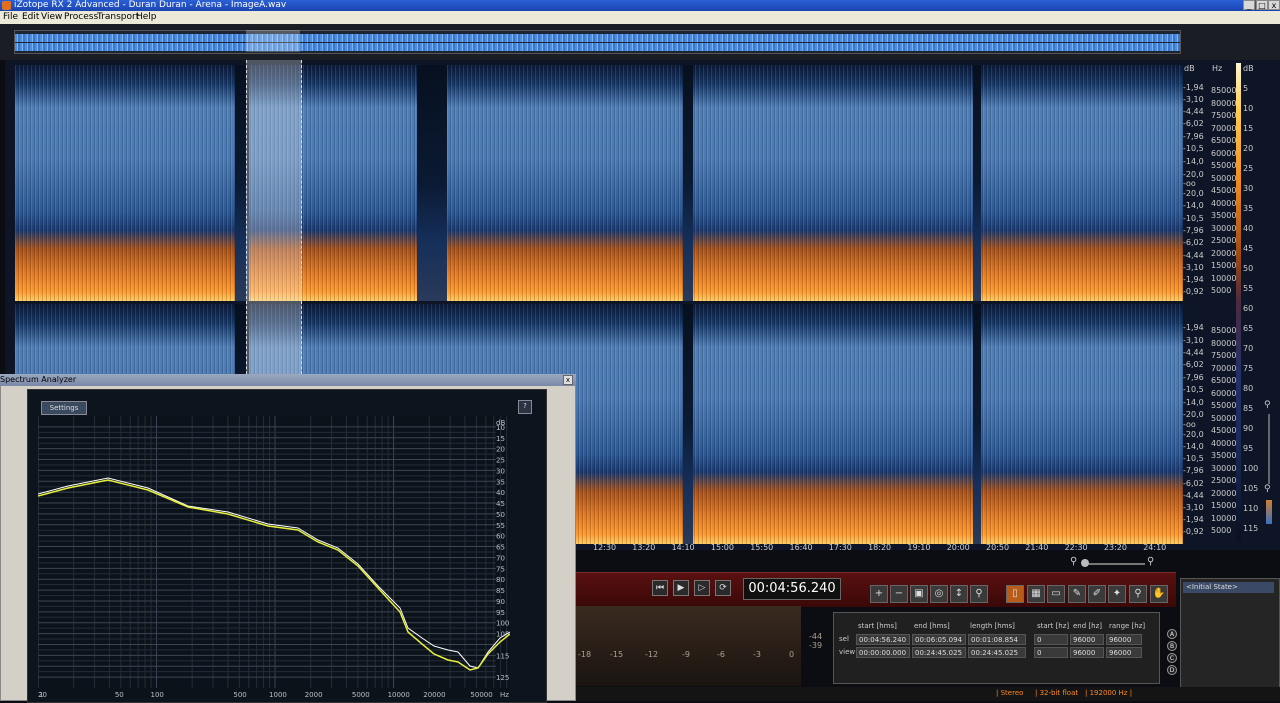 This screenshot has width=1280, height=703. I want to click on selection-header: length [hms], so click(992, 626).